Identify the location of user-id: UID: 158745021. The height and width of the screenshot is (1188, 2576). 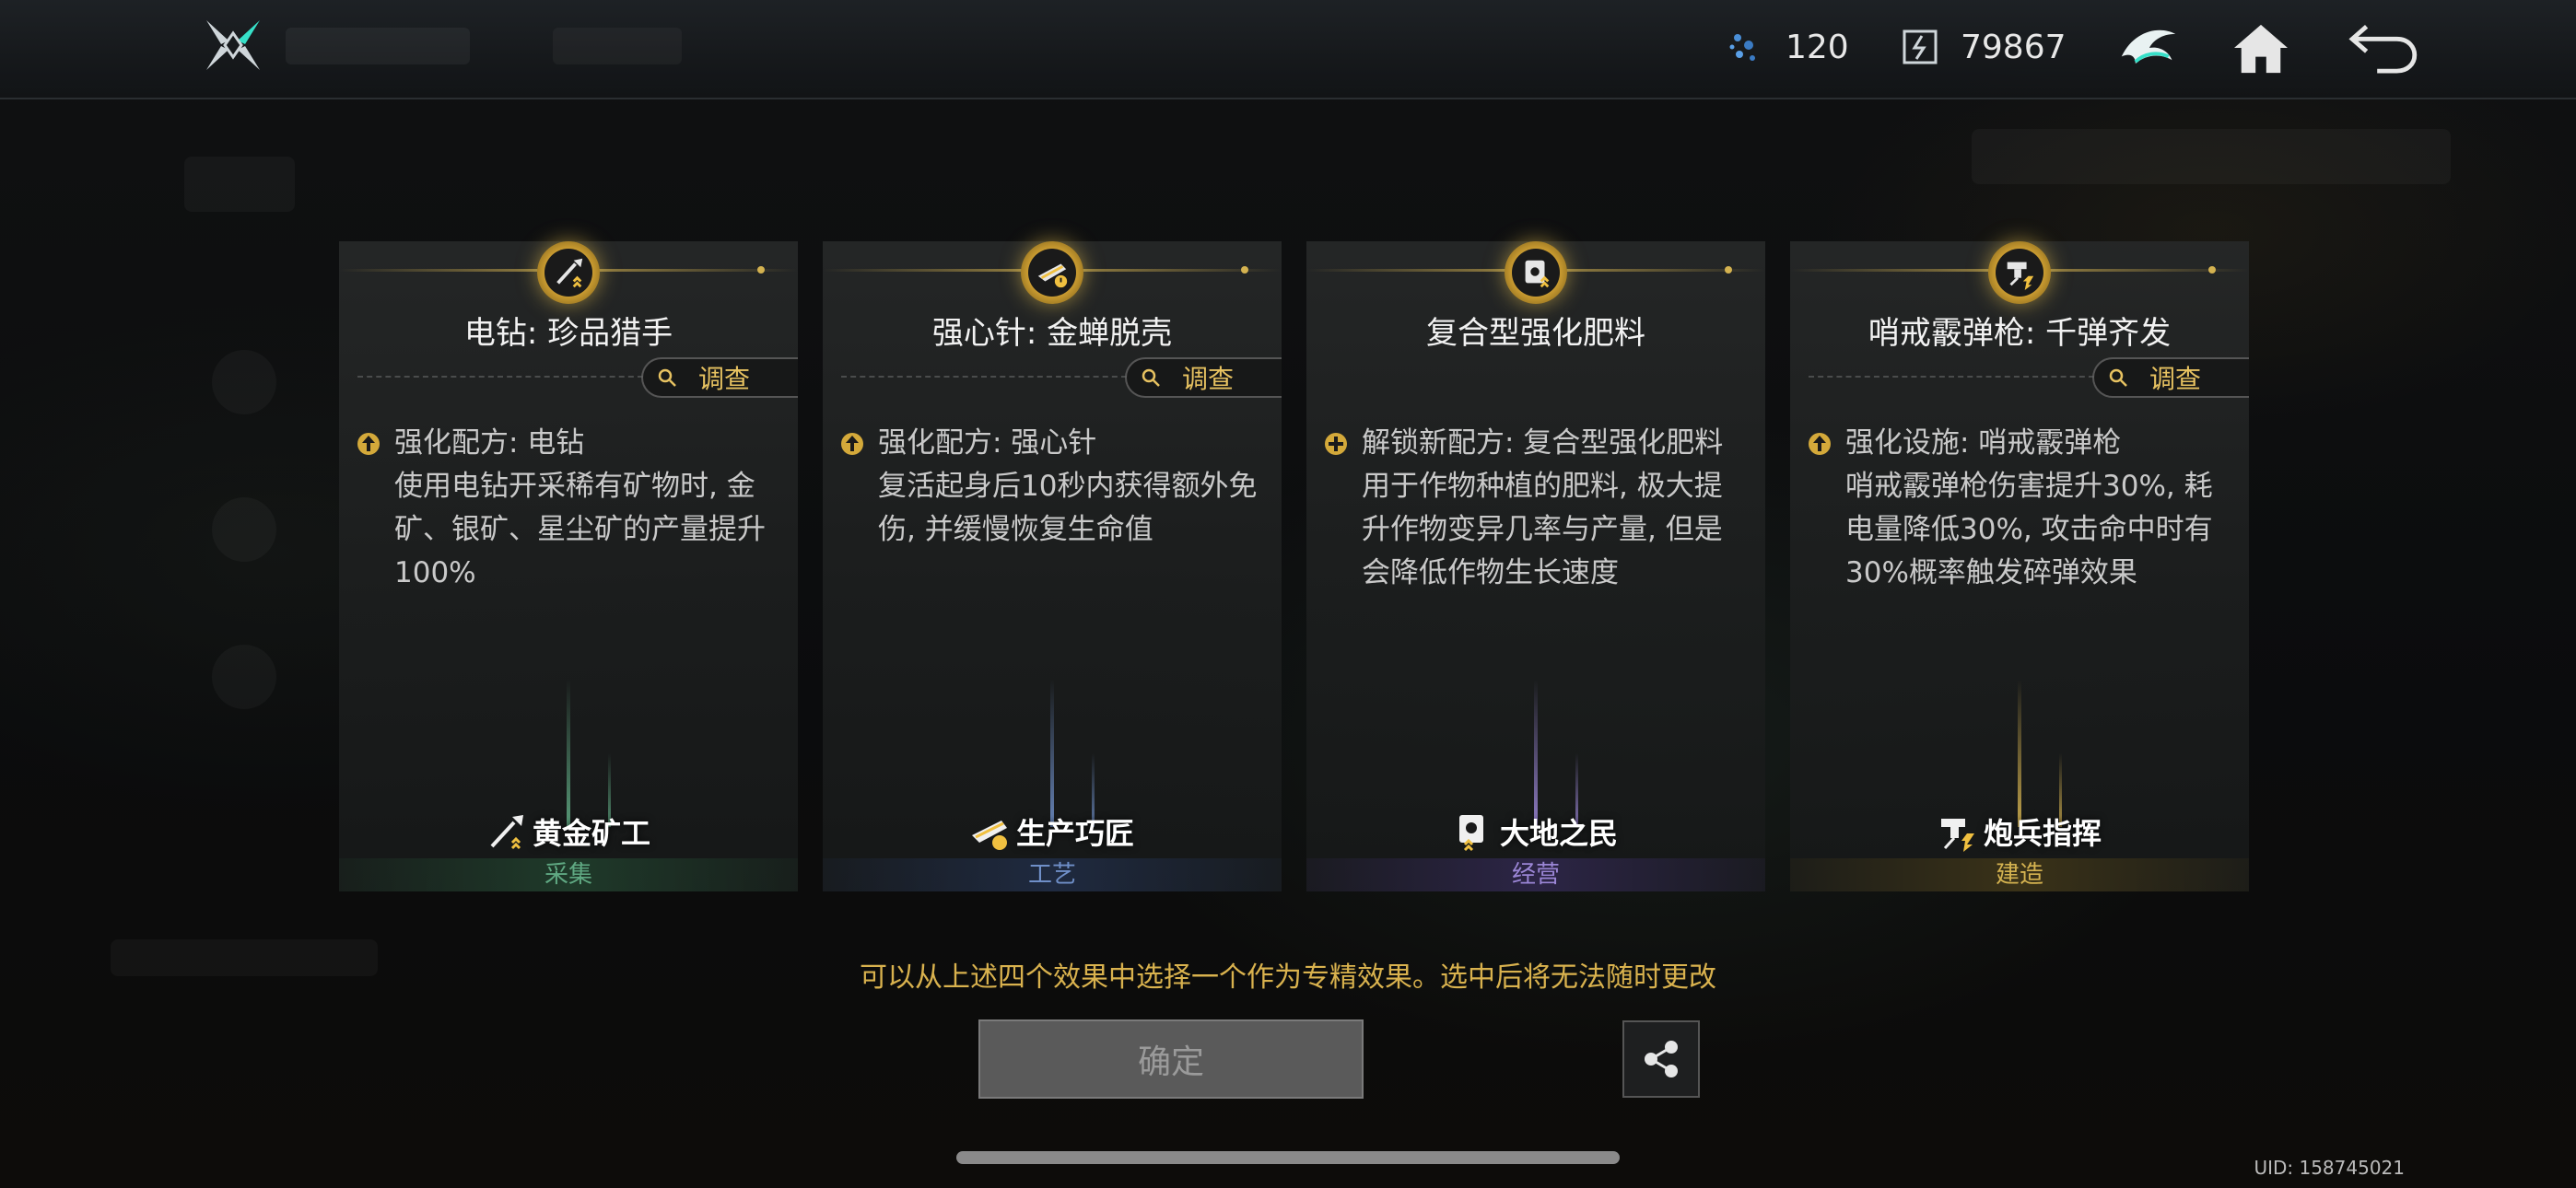
(2330, 1168).